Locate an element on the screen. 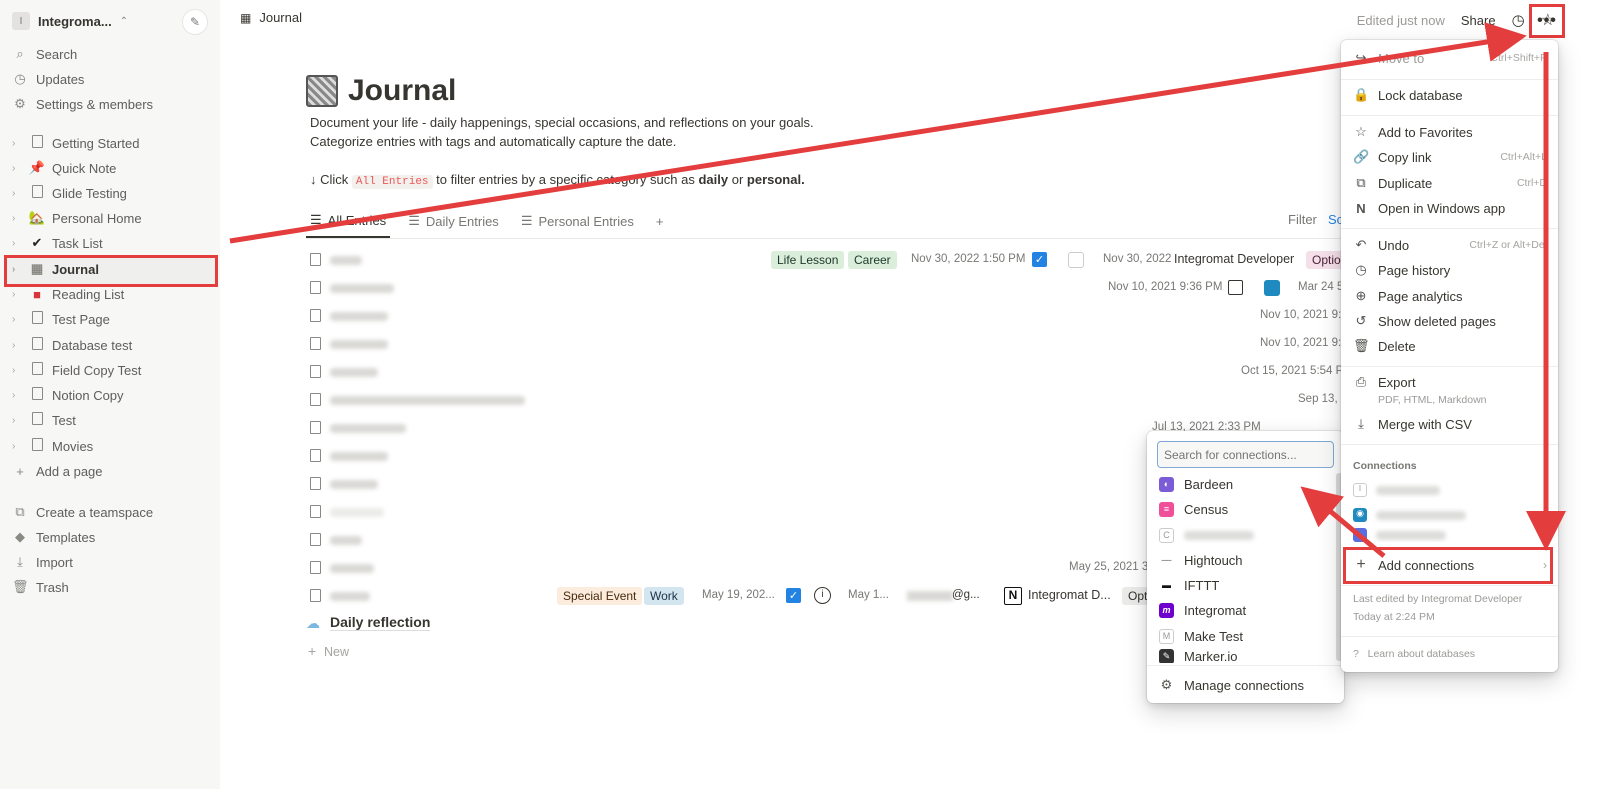 The width and height of the screenshot is (1600, 789). sidebar-import: ⤓ Import is located at coordinates (42, 562).